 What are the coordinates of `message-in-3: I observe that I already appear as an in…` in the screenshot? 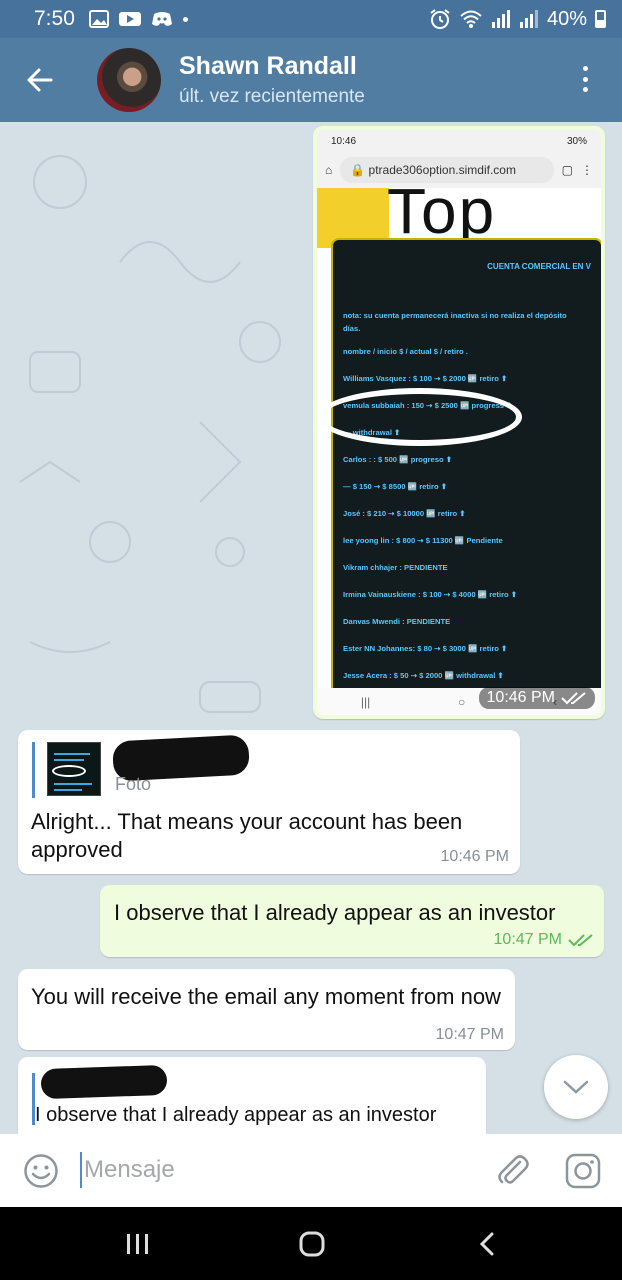 It's located at (252, 1095).